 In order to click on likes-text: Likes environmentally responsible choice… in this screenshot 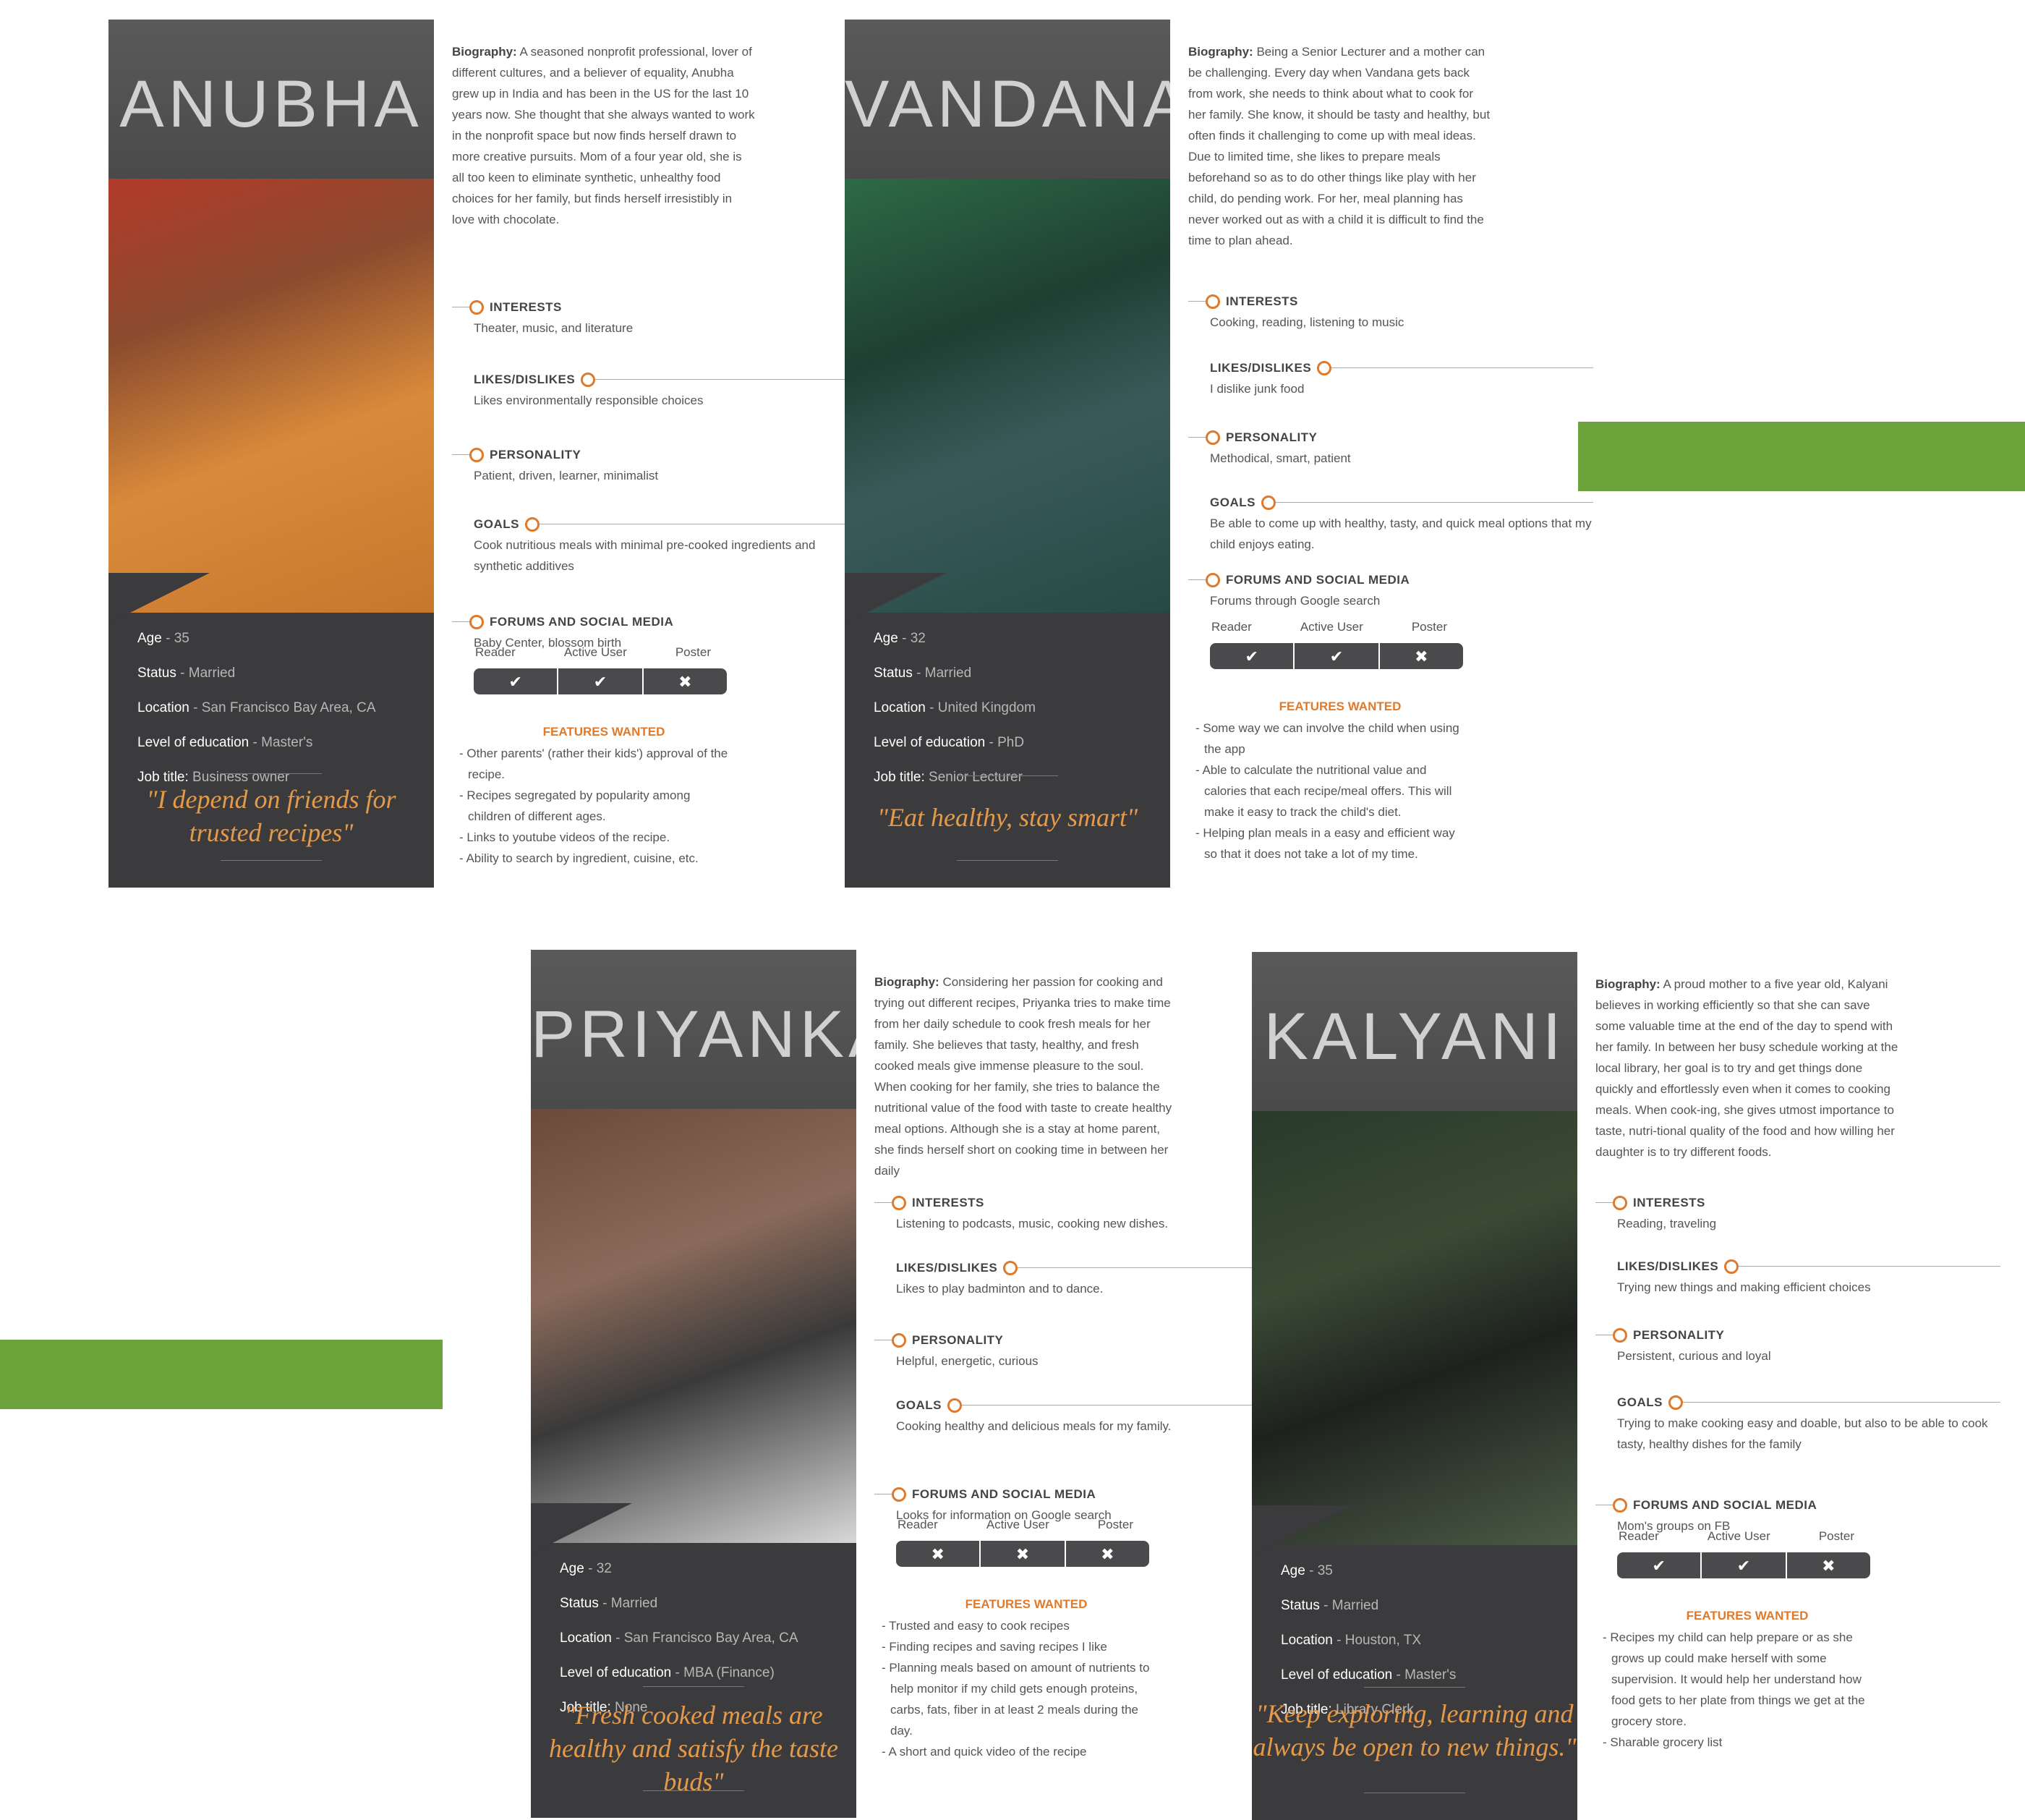, I will do `click(589, 400)`.